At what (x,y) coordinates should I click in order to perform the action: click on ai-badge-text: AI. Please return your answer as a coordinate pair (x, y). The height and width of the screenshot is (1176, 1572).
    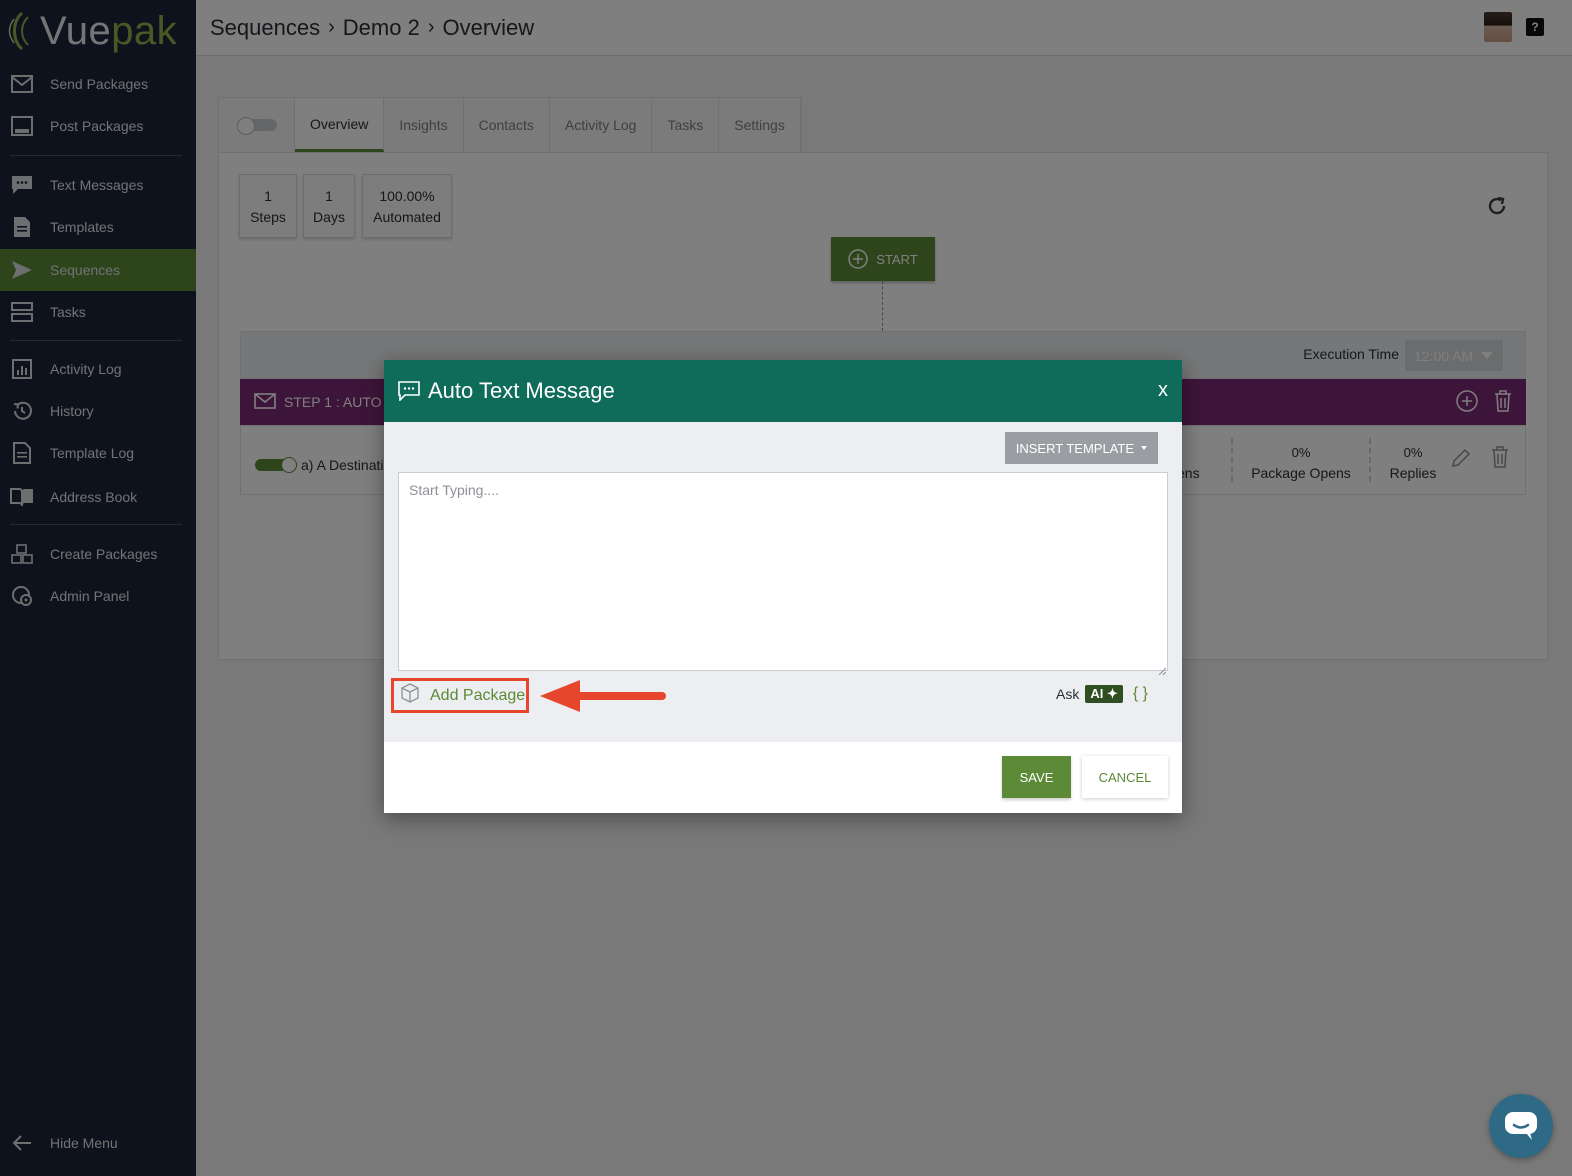
    Looking at the image, I should click on (1097, 693).